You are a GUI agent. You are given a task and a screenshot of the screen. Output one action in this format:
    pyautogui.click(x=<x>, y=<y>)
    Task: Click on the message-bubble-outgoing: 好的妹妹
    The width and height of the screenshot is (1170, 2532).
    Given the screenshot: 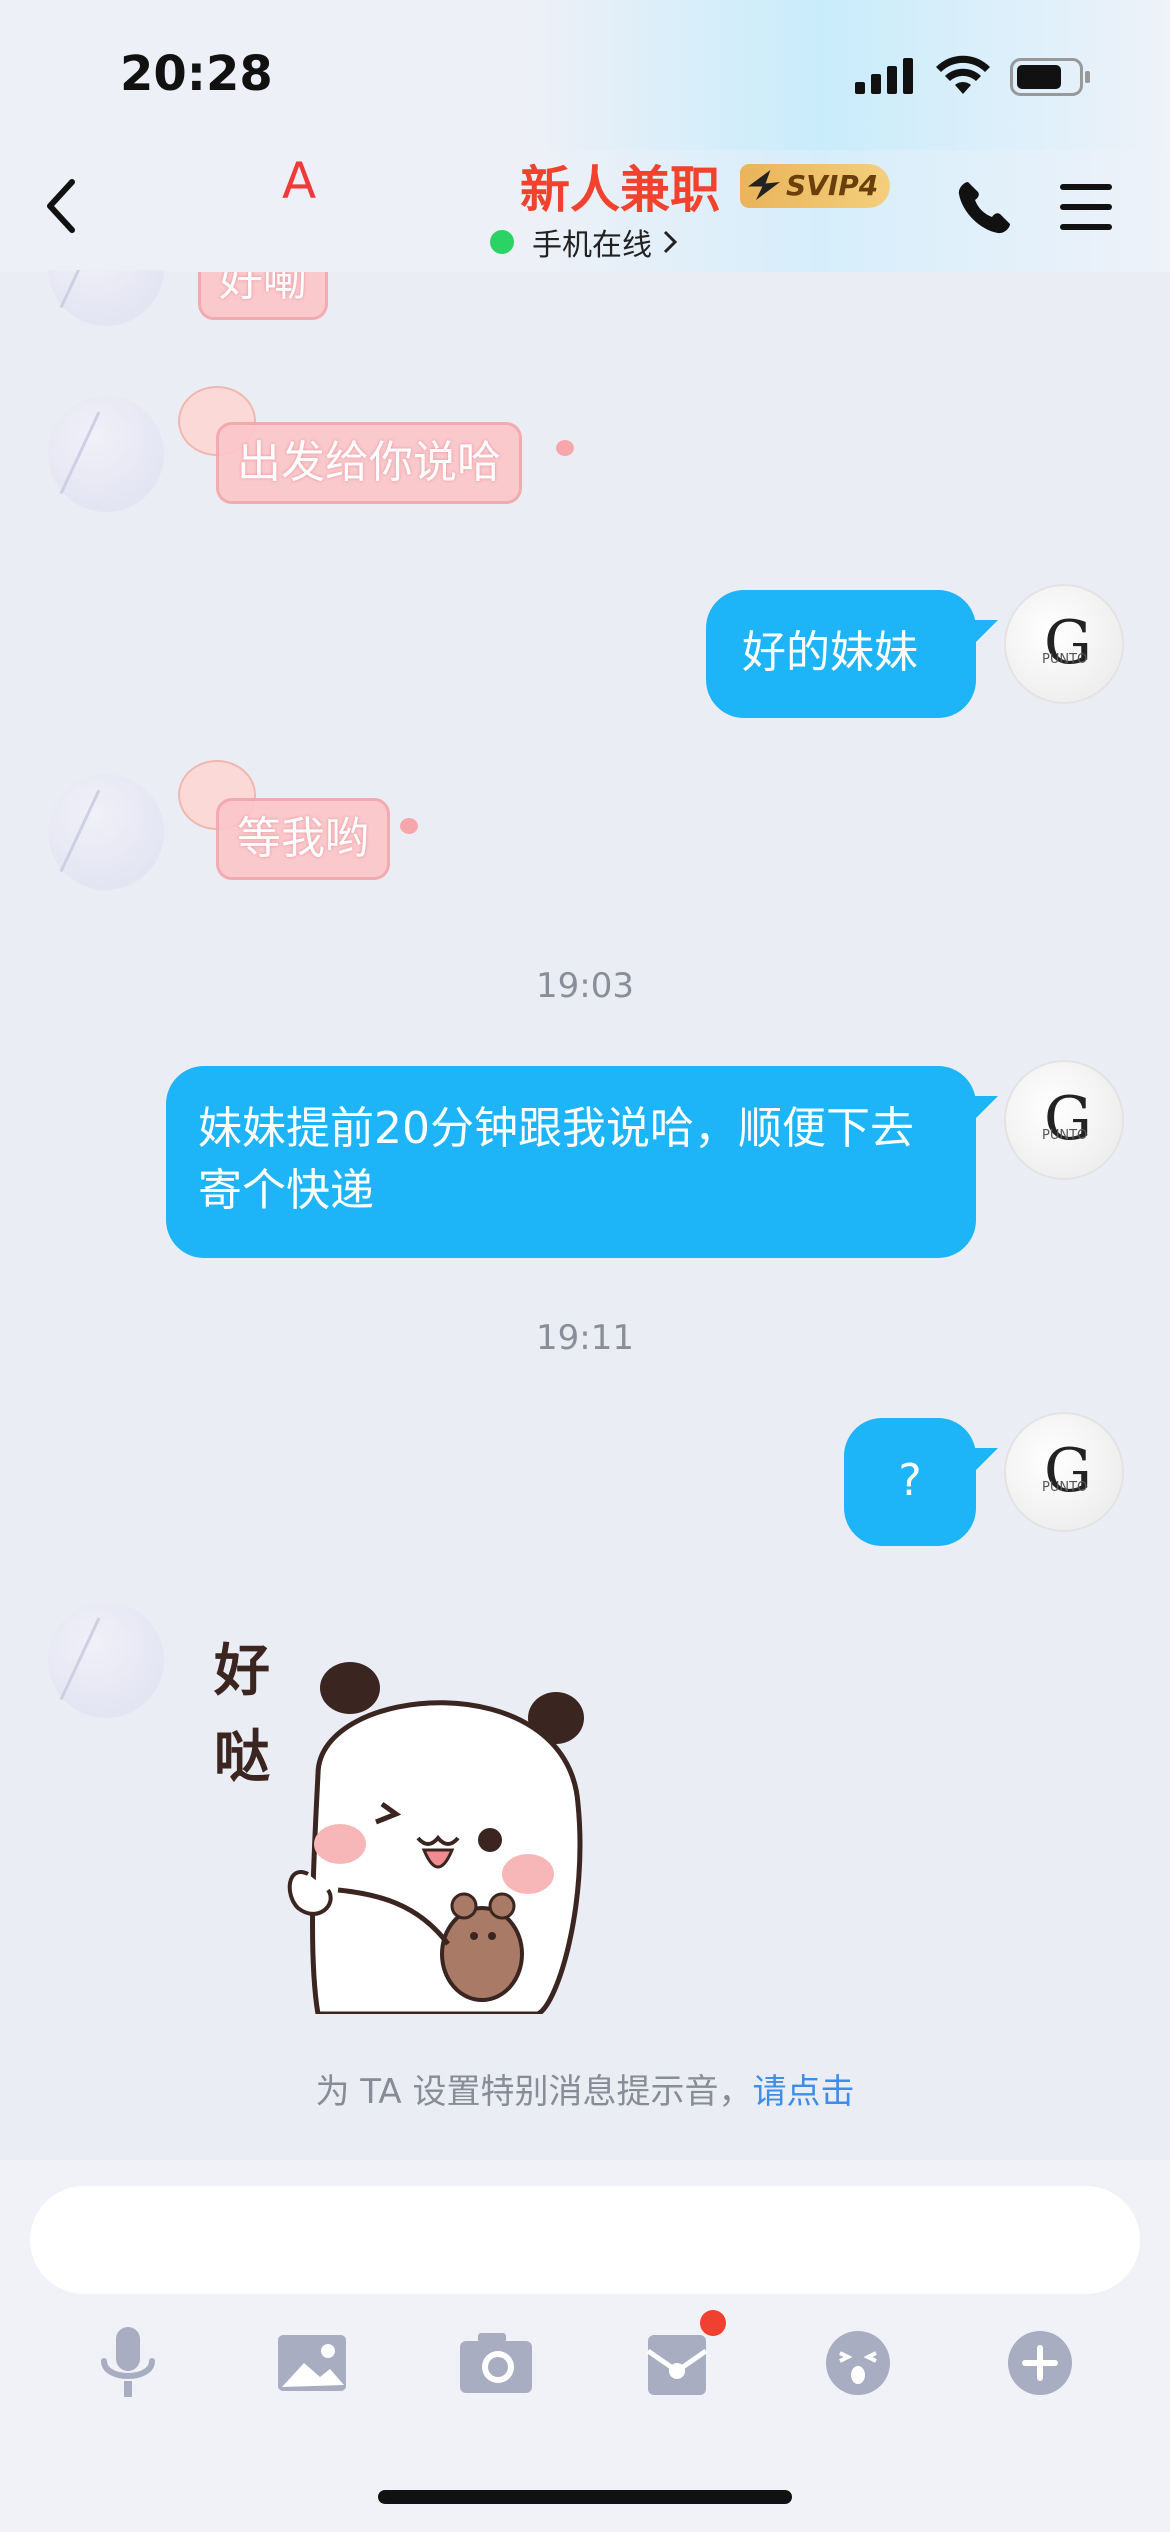 What is the action you would take?
    pyautogui.click(x=841, y=654)
    